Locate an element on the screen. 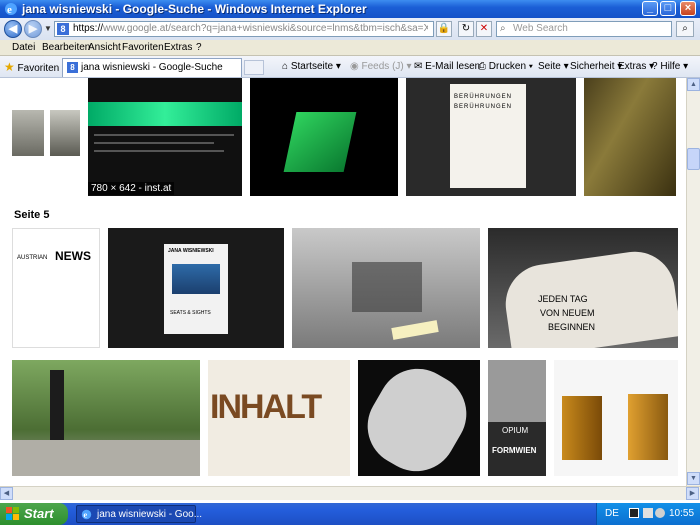 The width and height of the screenshot is (700, 525). stop-button: ✕ is located at coordinates (484, 29).